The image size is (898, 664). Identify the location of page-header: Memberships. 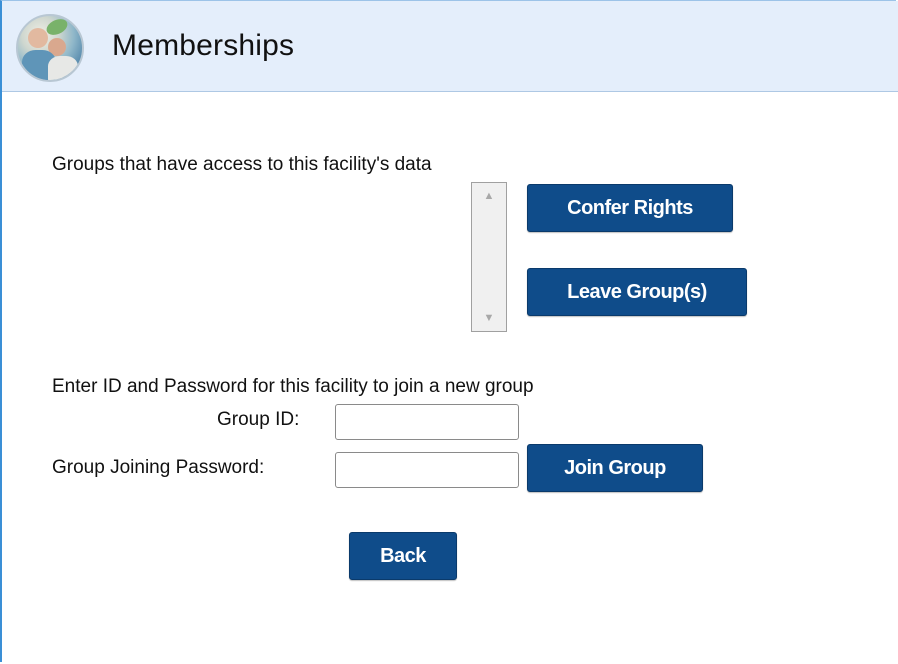
(450, 46).